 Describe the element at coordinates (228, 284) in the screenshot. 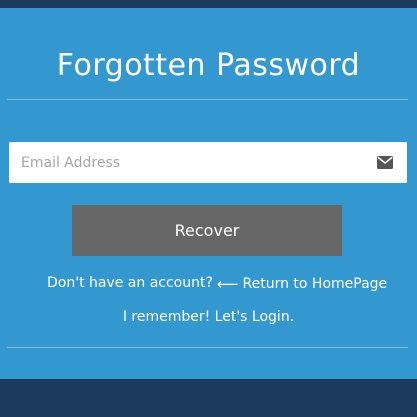

I see `arrow-left-icon: ⟵` at that location.